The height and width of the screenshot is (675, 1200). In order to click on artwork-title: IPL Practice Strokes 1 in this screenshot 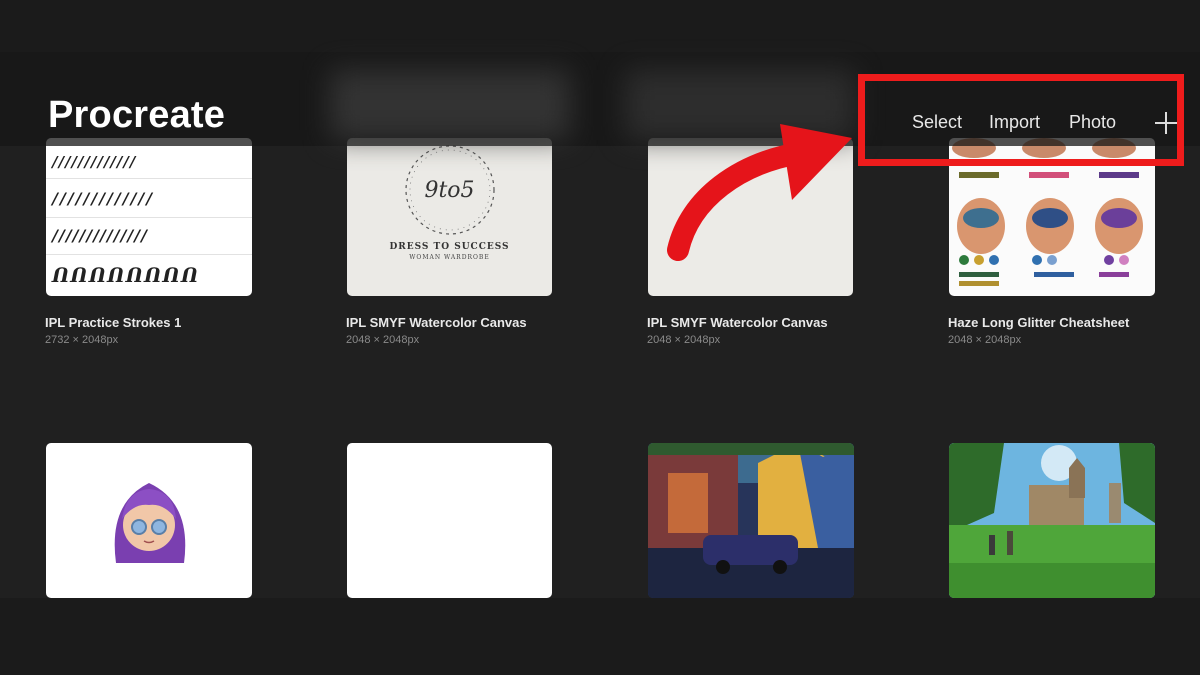, I will do `click(113, 322)`.